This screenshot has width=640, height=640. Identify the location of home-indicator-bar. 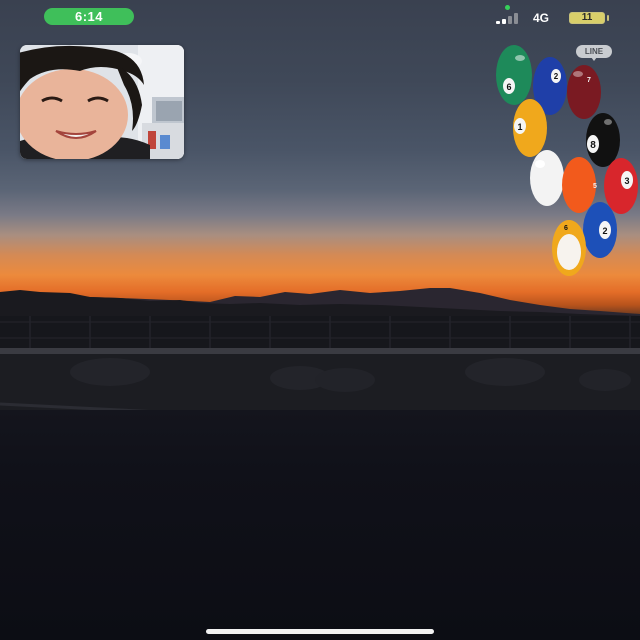
(320, 631).